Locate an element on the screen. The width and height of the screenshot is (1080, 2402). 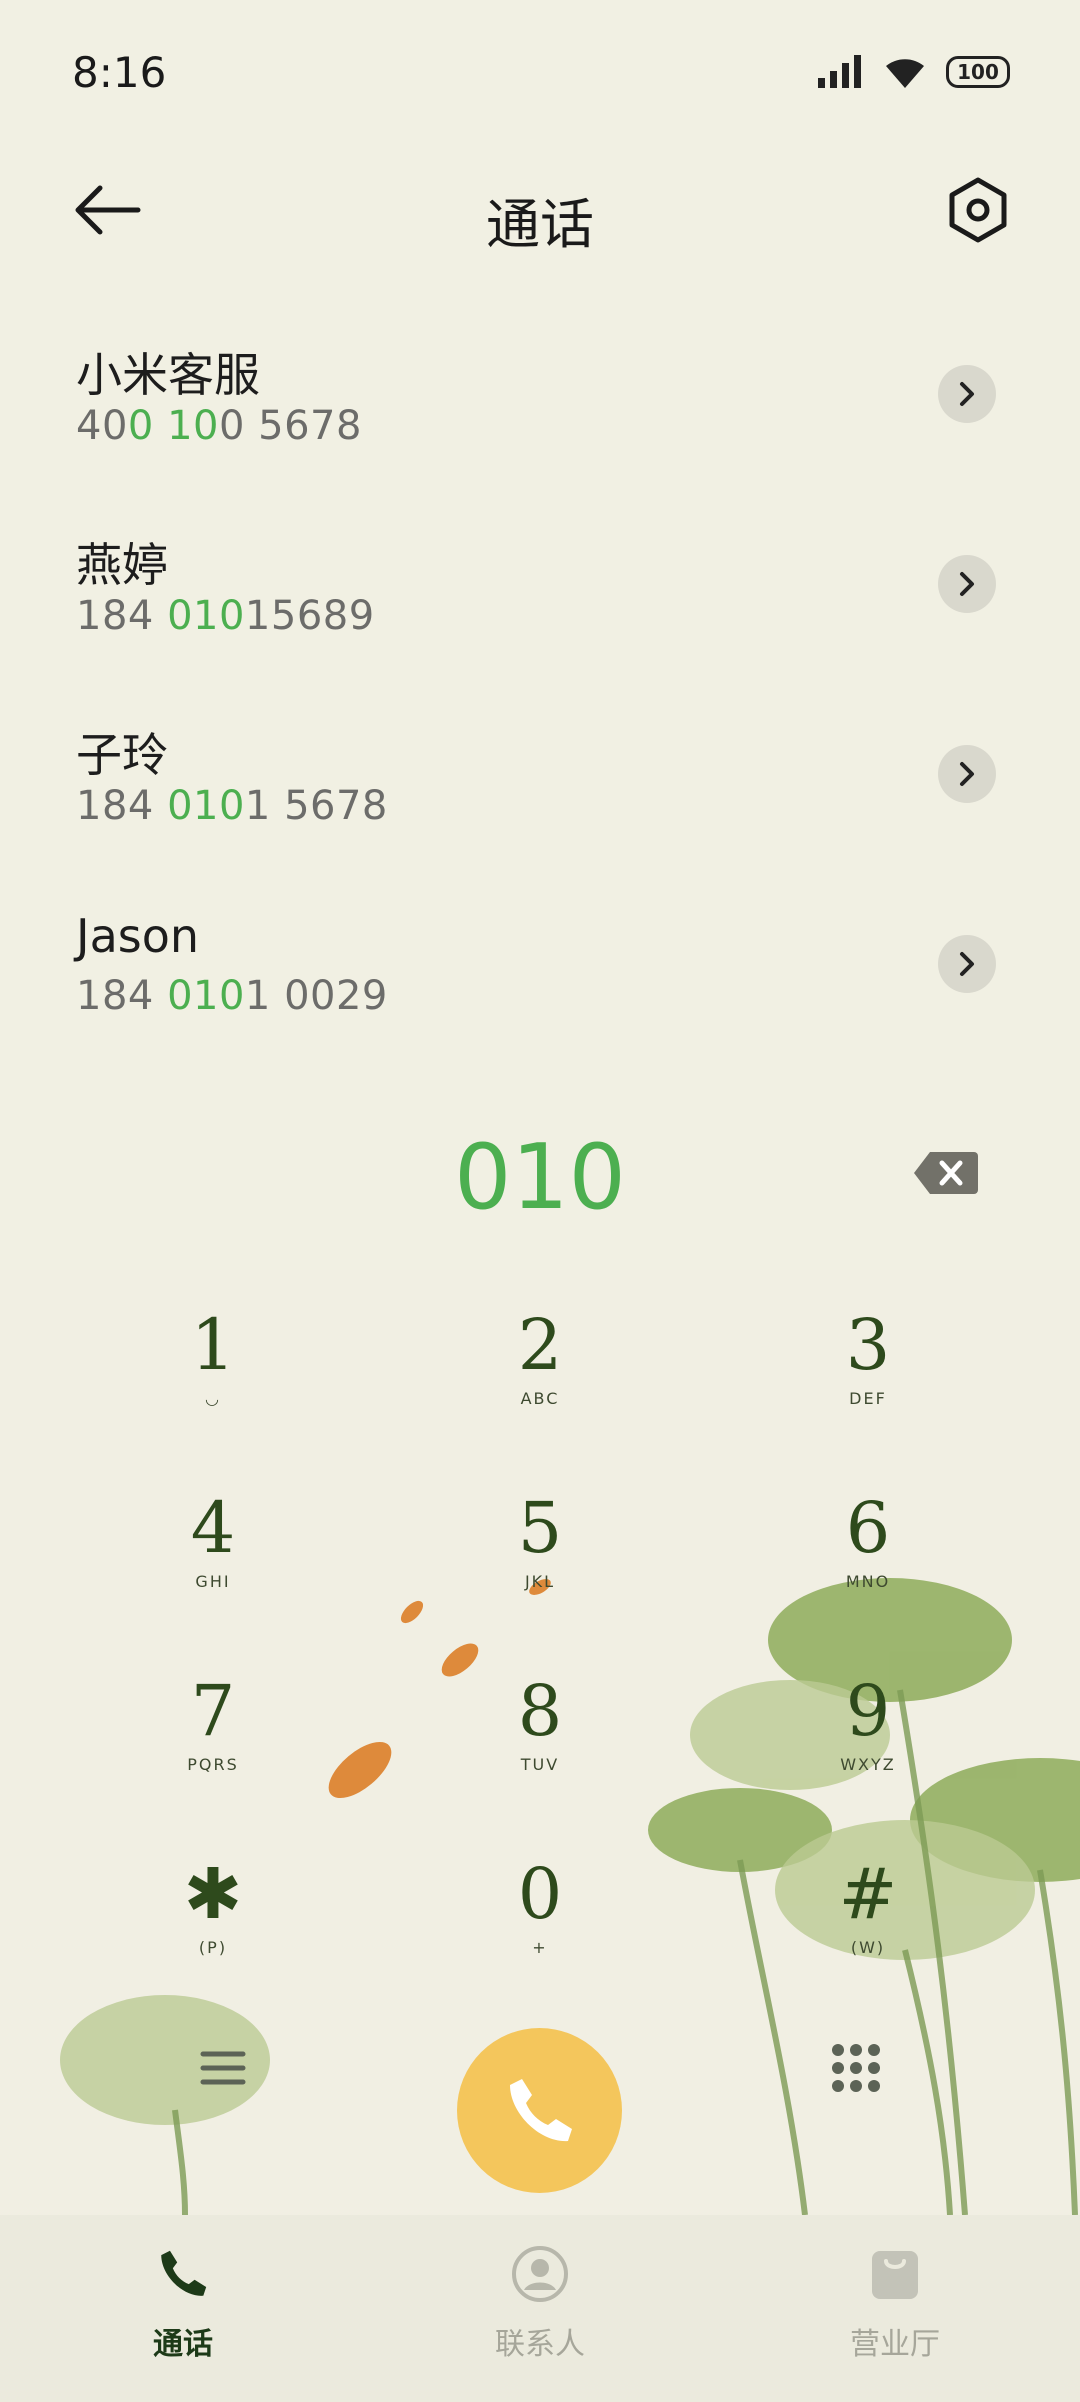
dialpad-icon is located at coordinates (856, 2068).